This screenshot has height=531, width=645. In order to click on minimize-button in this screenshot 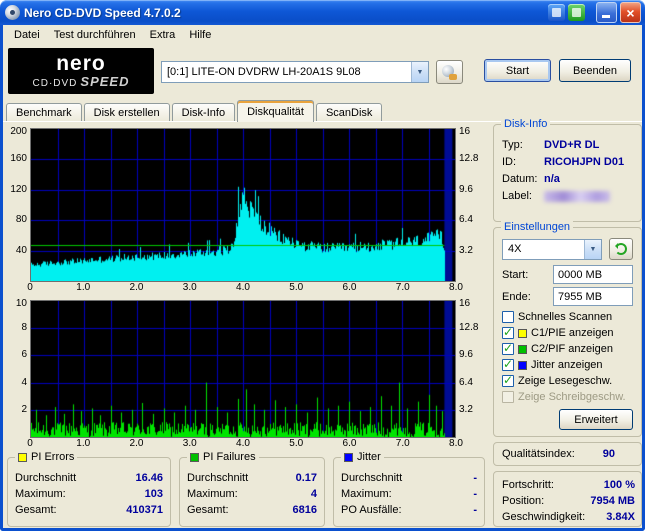, I will do `click(606, 12)`.